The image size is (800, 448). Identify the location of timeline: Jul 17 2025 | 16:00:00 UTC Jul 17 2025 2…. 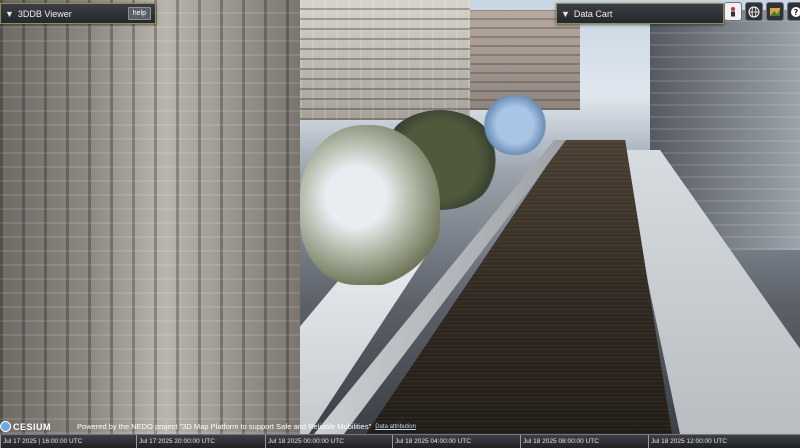
(400, 441).